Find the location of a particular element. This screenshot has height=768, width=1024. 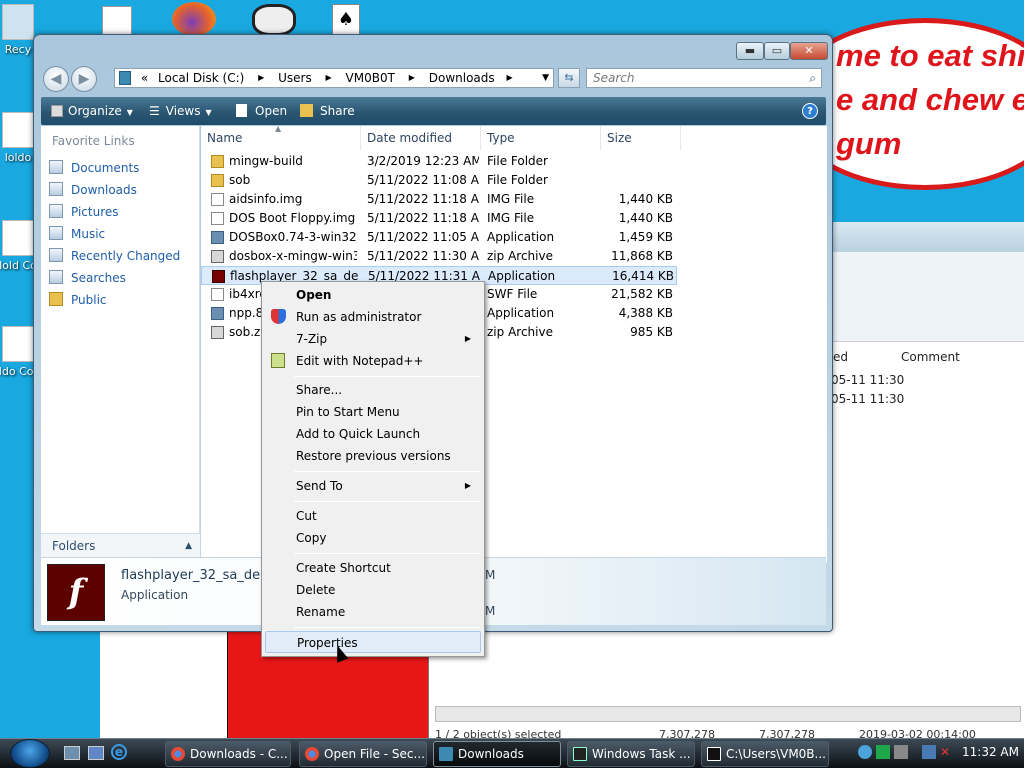

file-date: 5/11/2022 11:18 AM is located at coordinates (423, 199).